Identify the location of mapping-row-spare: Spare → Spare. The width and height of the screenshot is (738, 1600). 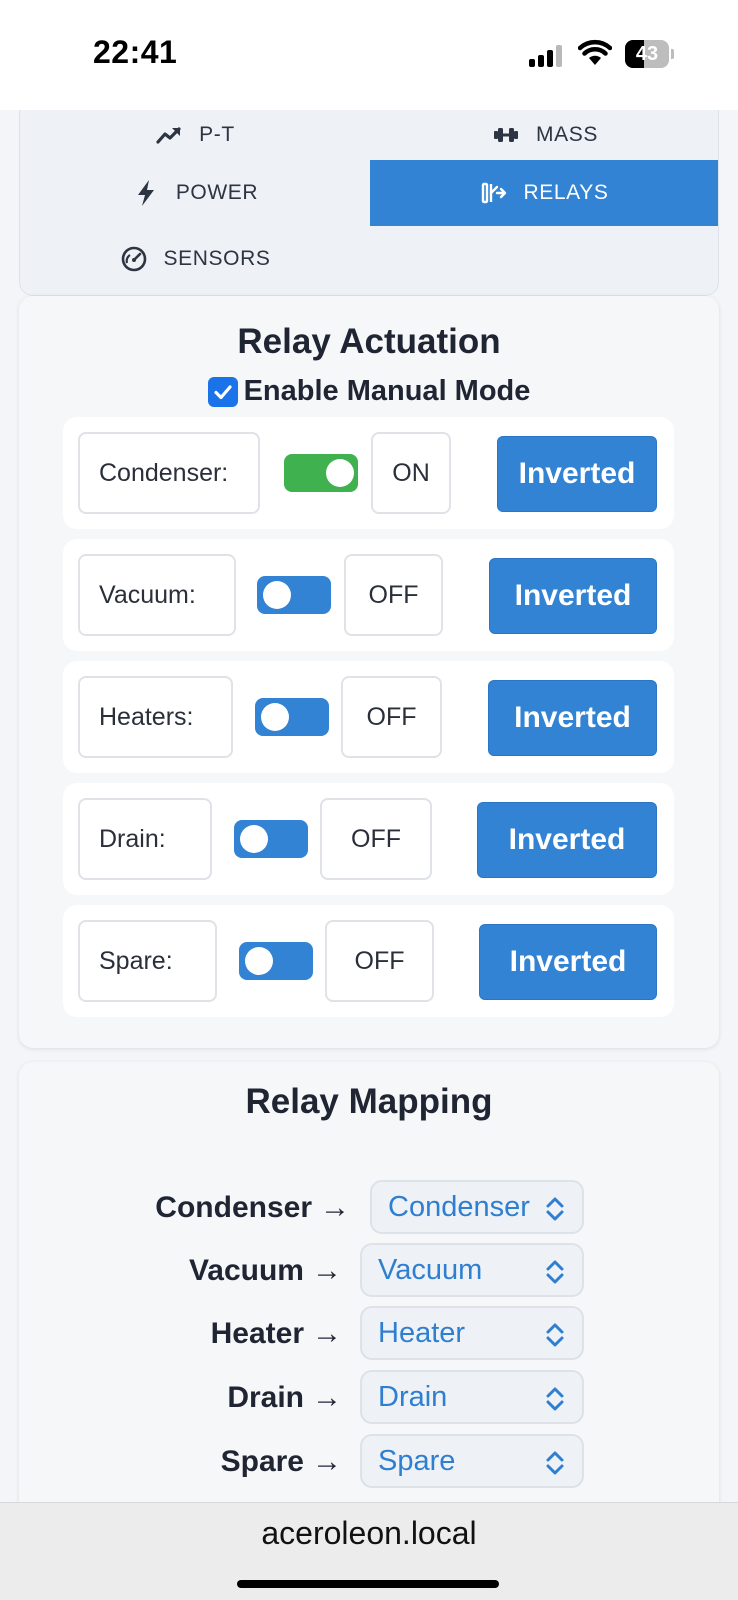
(369, 1462).